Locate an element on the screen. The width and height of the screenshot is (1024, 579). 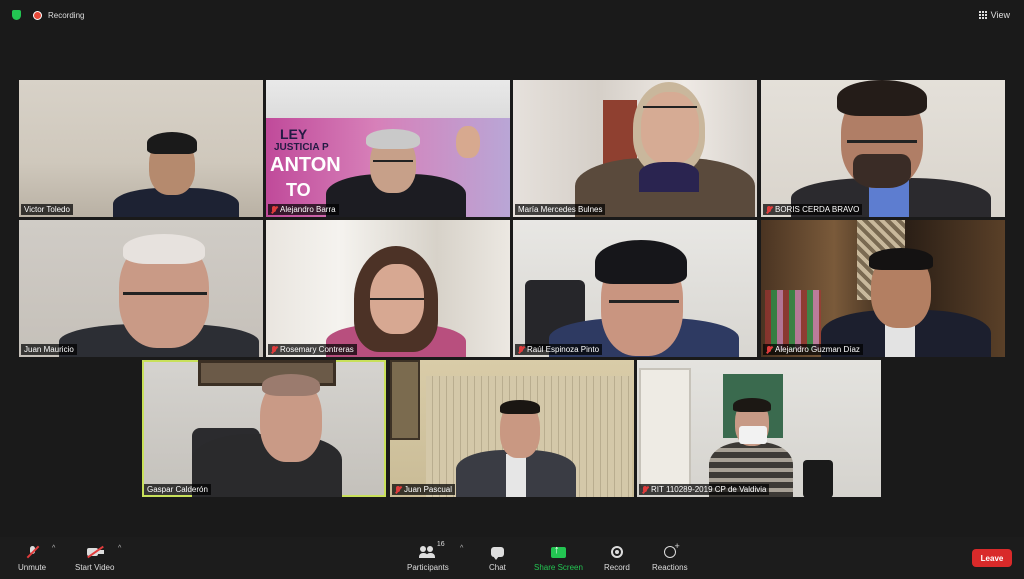
participant-nameplate: Alejandro Guzman Díaz is located at coordinates (813, 349).